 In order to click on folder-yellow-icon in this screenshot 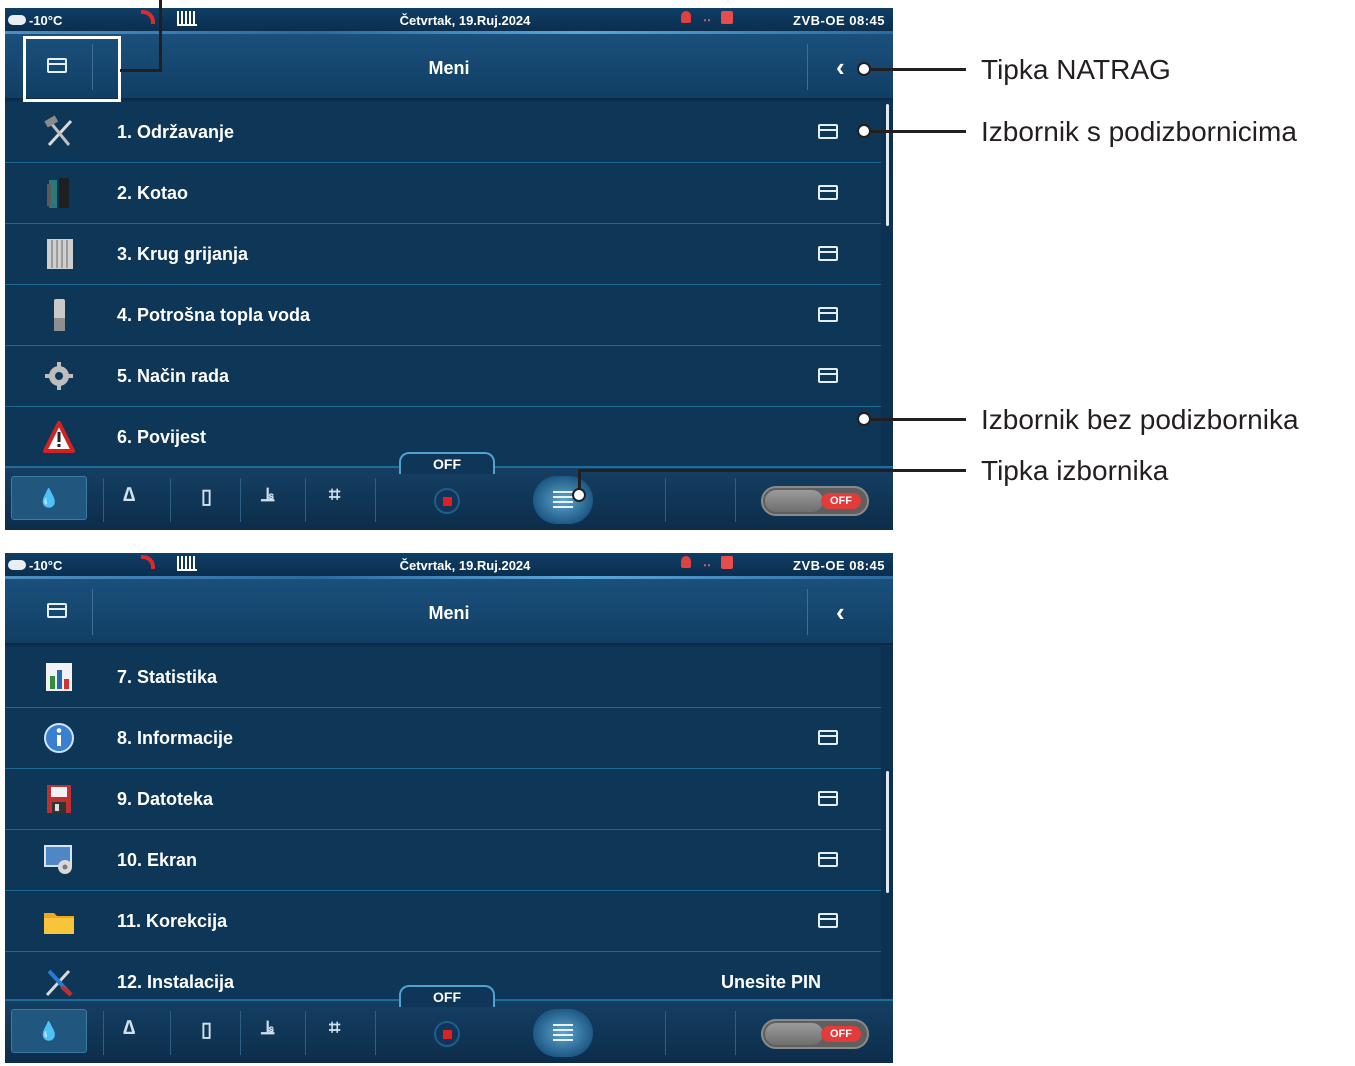, I will do `click(59, 923)`.